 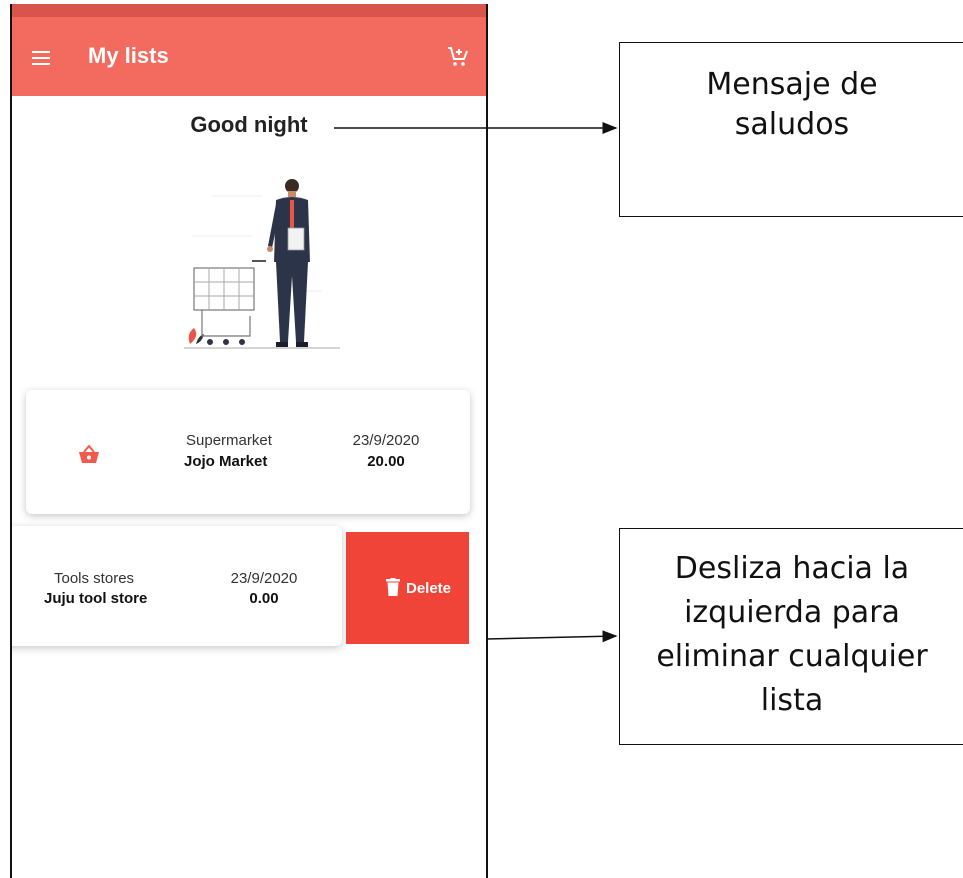 What do you see at coordinates (249, 56) in the screenshot?
I see `app-bar: My lists` at bounding box center [249, 56].